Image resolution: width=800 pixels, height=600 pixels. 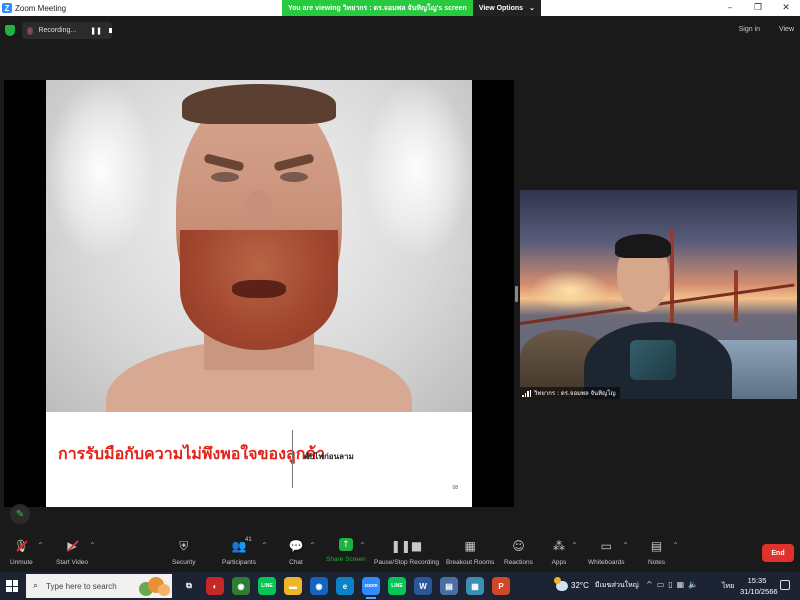 I want to click on taskbar-app-line-icon: LINE, so click(x=267, y=586).